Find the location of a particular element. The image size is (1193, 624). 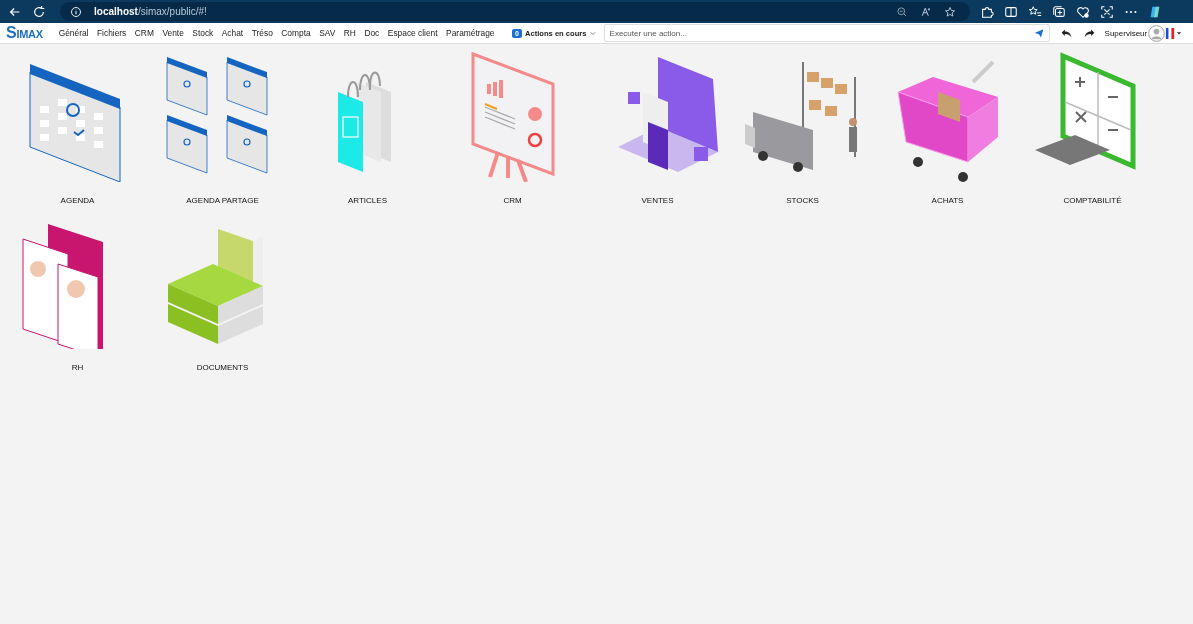

module-label: AGENDA PARTAGE is located at coordinates (222, 200).